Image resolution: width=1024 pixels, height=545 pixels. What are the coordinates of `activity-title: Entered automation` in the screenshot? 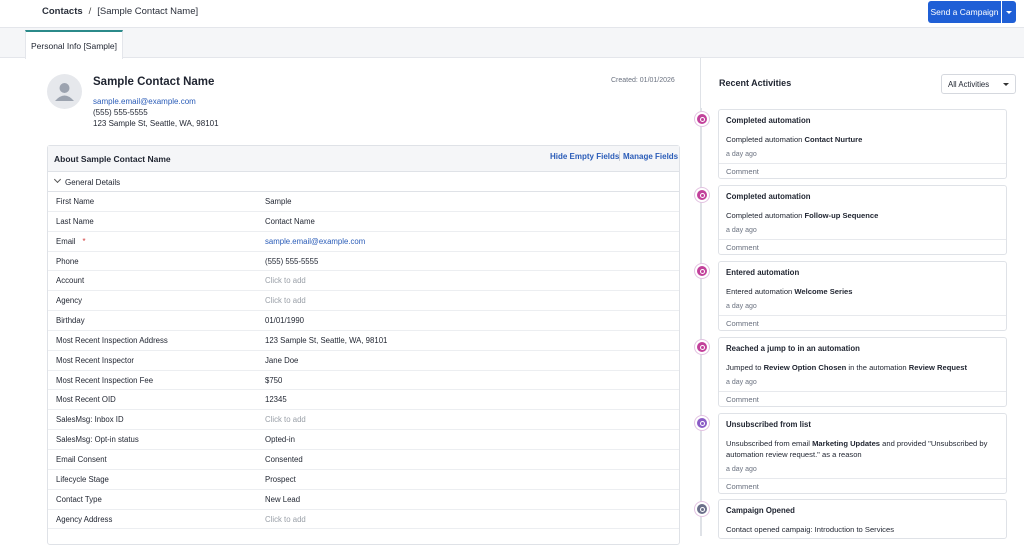 It's located at (763, 272).